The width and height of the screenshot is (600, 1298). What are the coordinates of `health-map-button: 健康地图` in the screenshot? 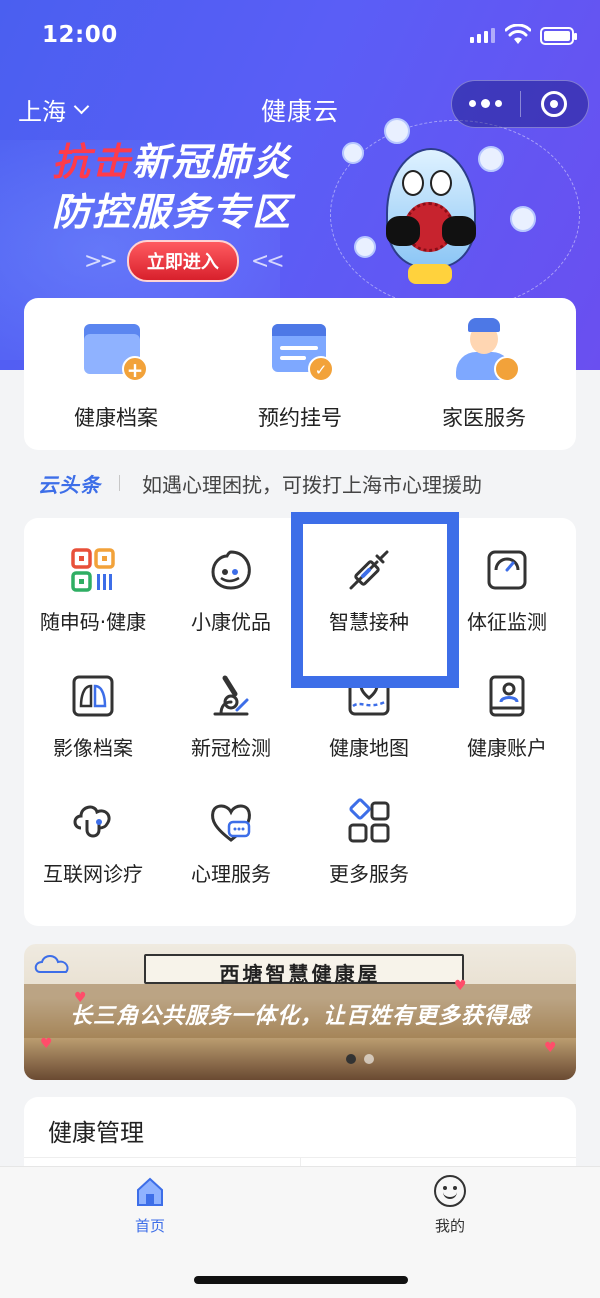 It's located at (369, 703).